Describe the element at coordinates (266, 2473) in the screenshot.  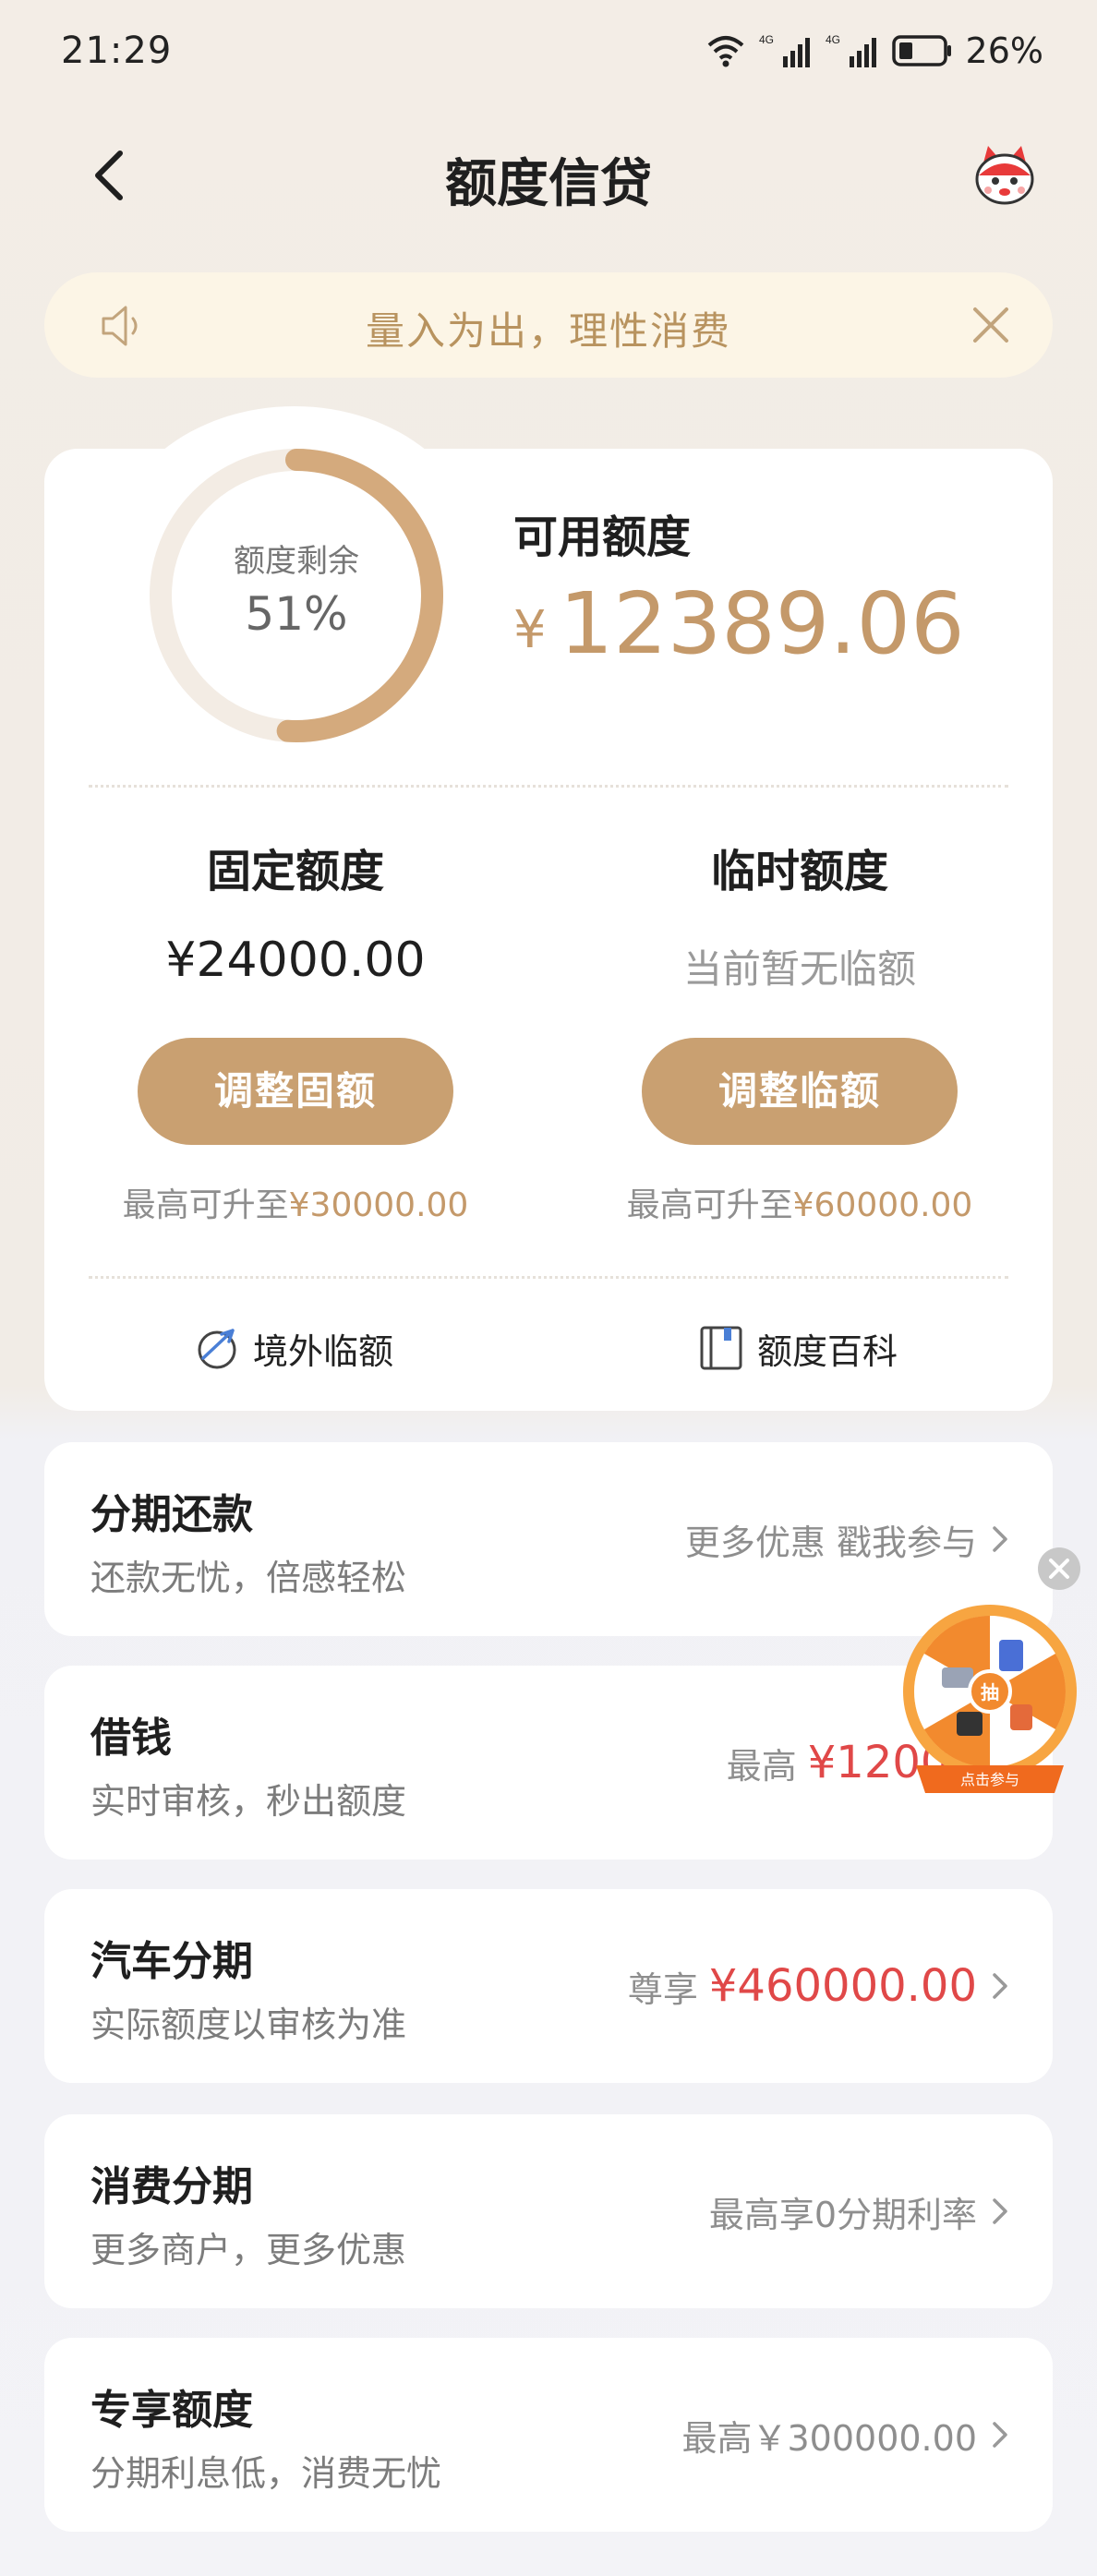
I see `service-subtitle: 分期利息低，消费无忧` at that location.